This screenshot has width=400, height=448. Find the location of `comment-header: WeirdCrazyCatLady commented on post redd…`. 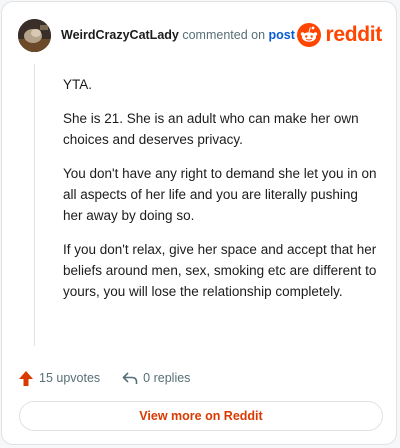

comment-header: WeirdCrazyCatLady commented on post redd… is located at coordinates (200, 35).